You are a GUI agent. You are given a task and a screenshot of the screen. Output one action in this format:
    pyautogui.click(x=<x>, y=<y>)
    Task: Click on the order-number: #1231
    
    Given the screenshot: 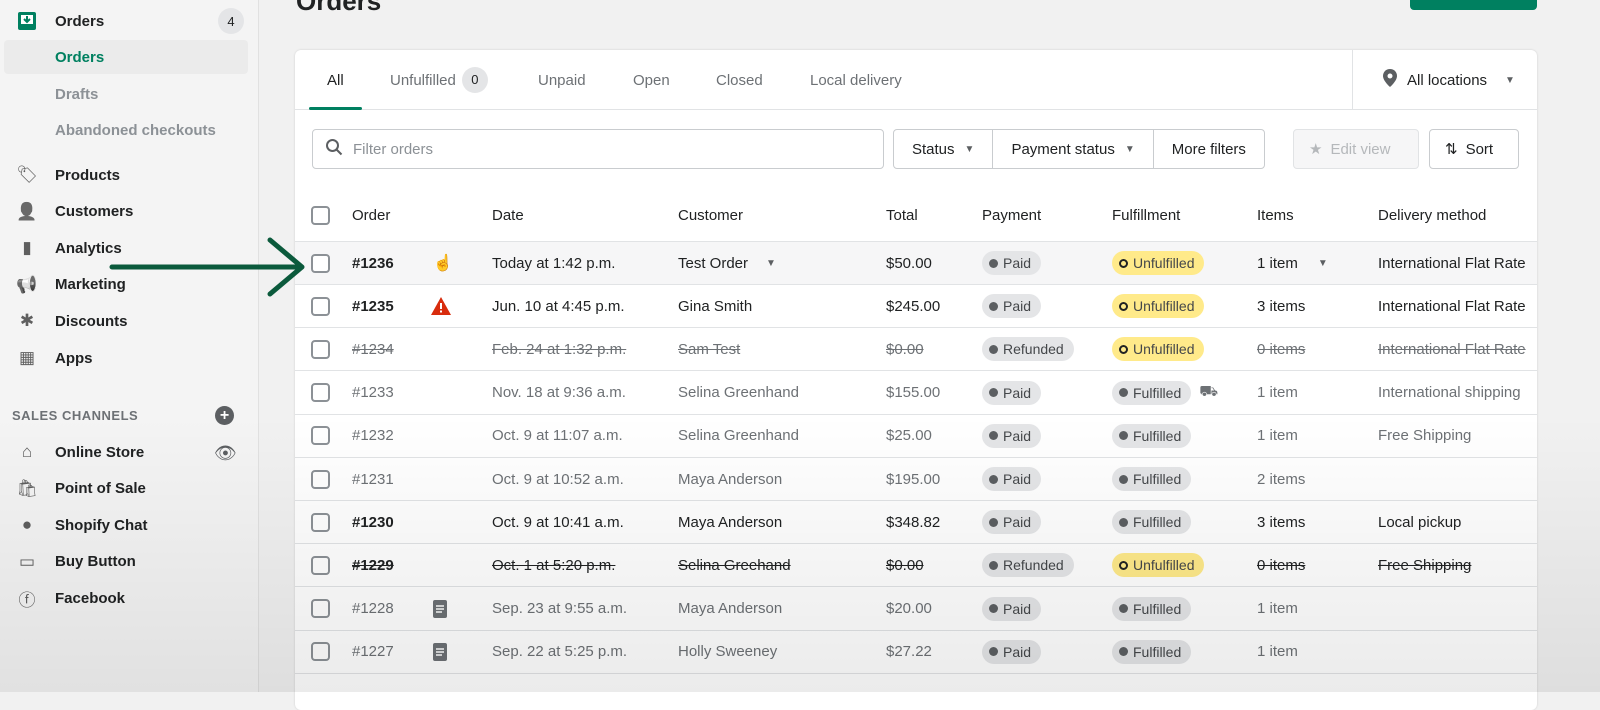 What is the action you would take?
    pyautogui.click(x=373, y=479)
    